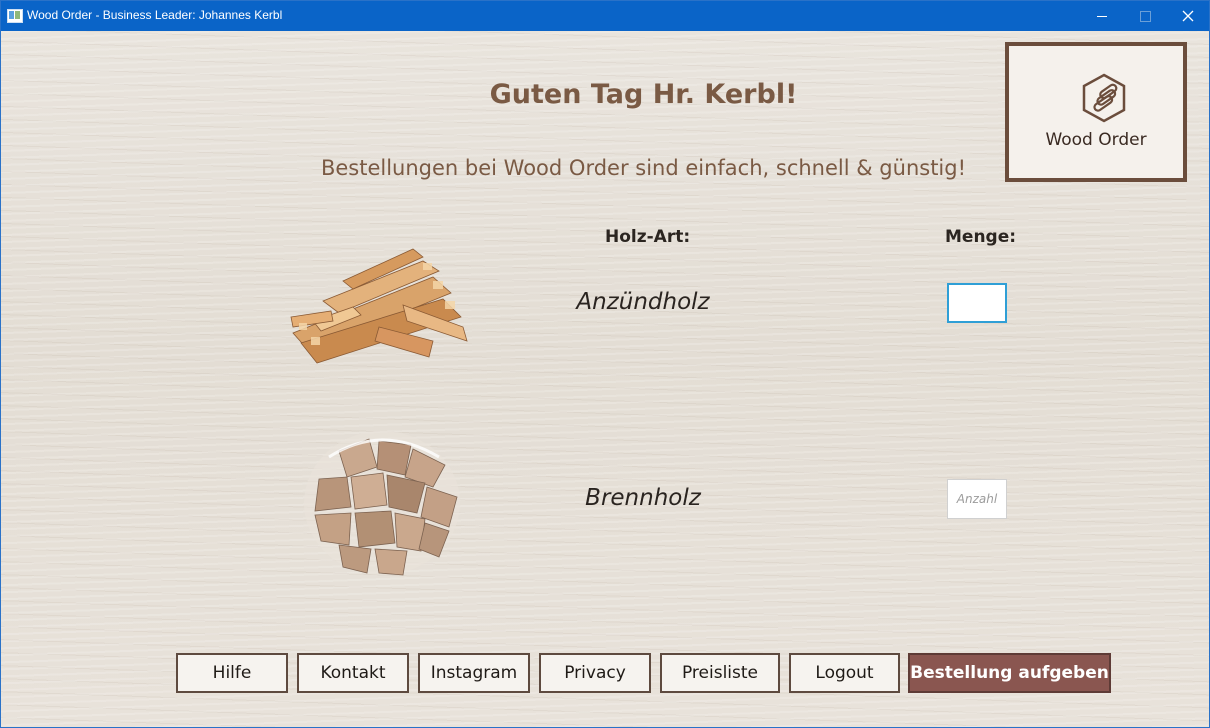  I want to click on wood-order-logo: Wood Order, so click(1096, 112).